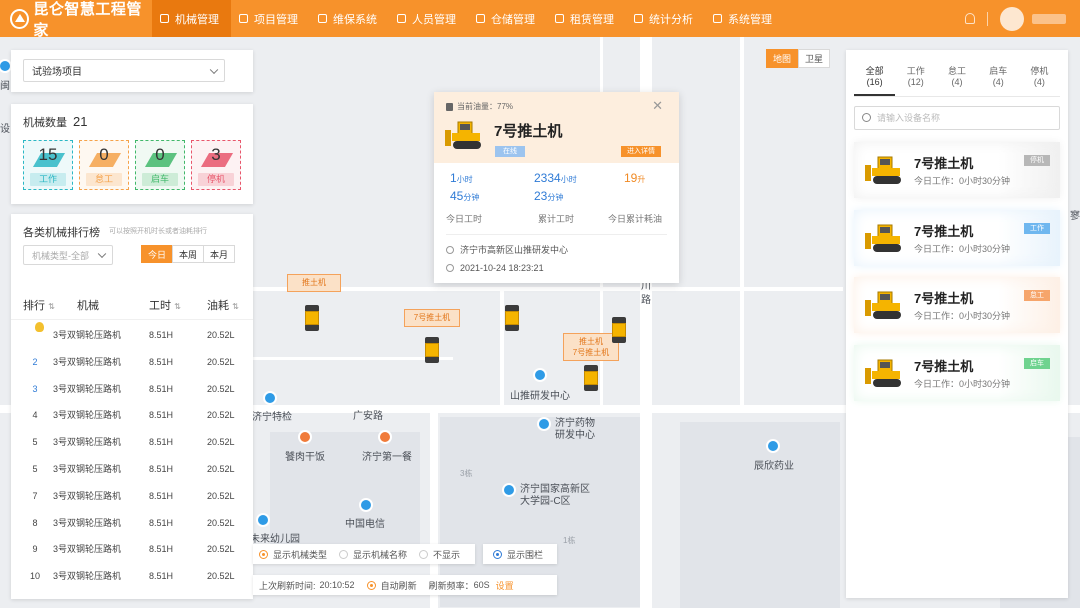 The image size is (1080, 608). I want to click on avatar, so click(1012, 18).